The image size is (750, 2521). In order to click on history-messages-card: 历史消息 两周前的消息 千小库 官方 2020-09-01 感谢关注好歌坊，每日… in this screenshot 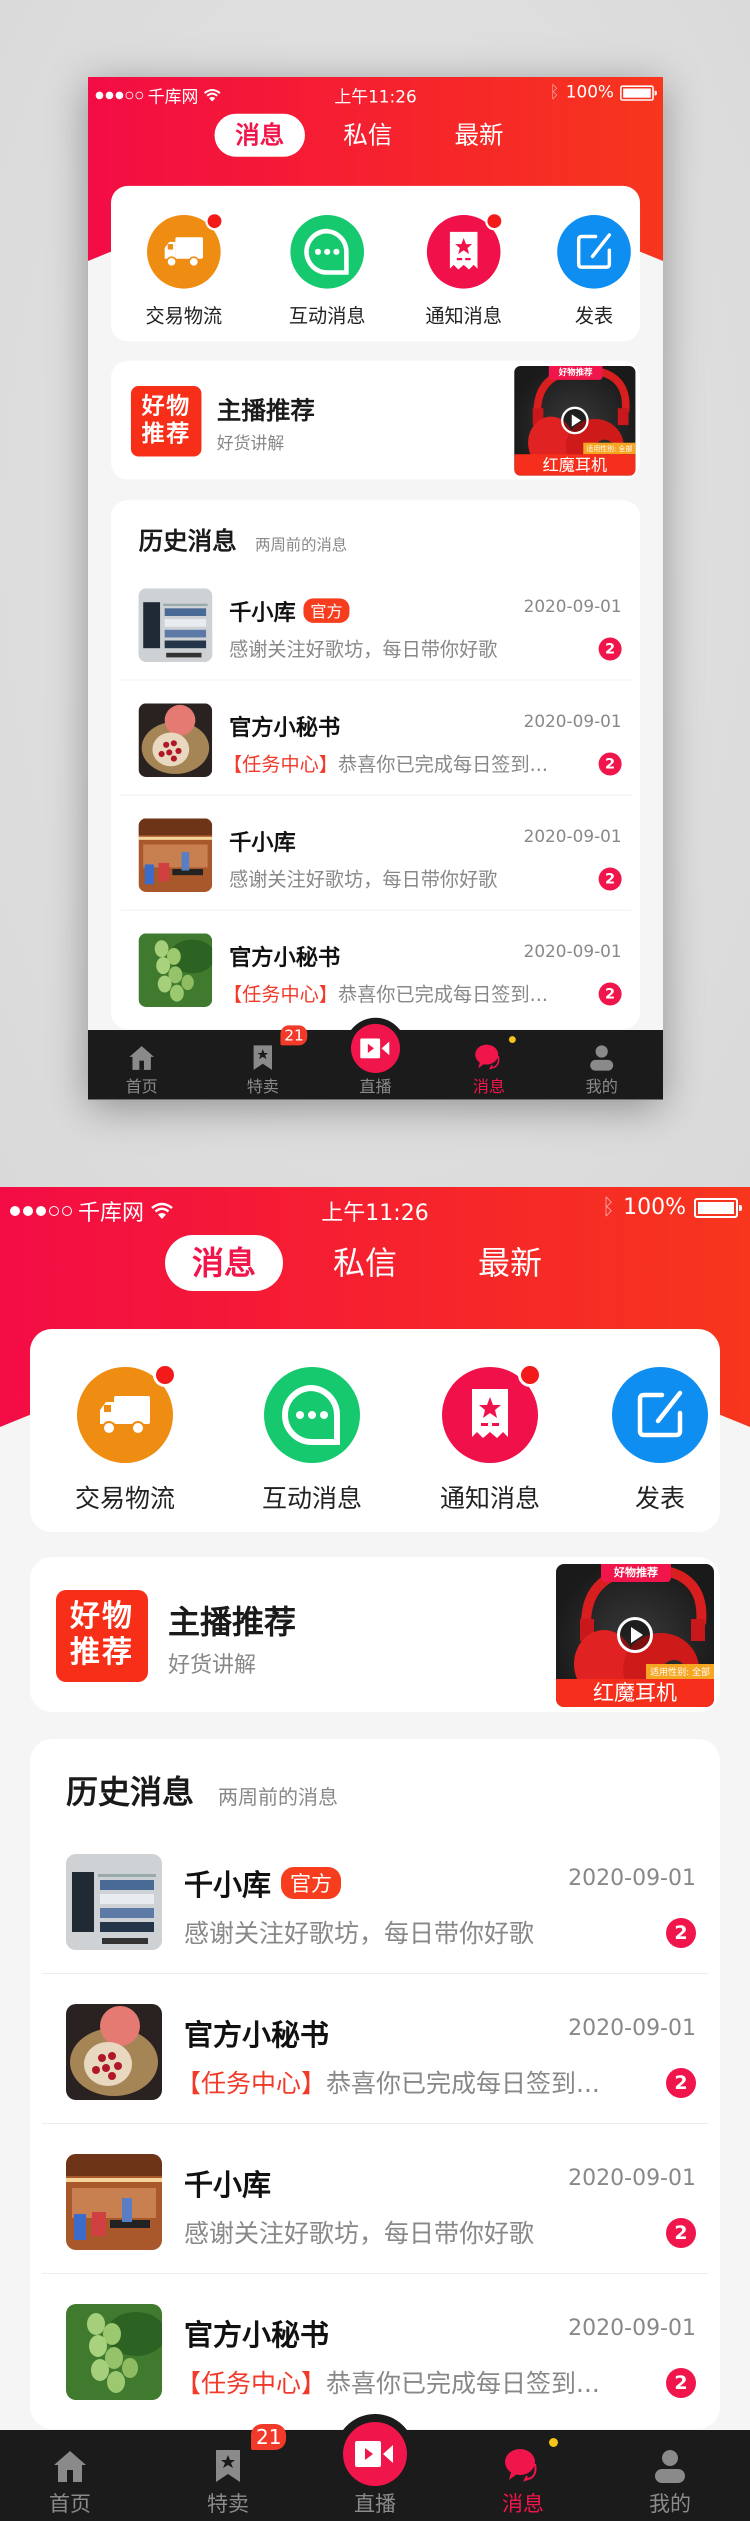, I will do `click(376, 765)`.